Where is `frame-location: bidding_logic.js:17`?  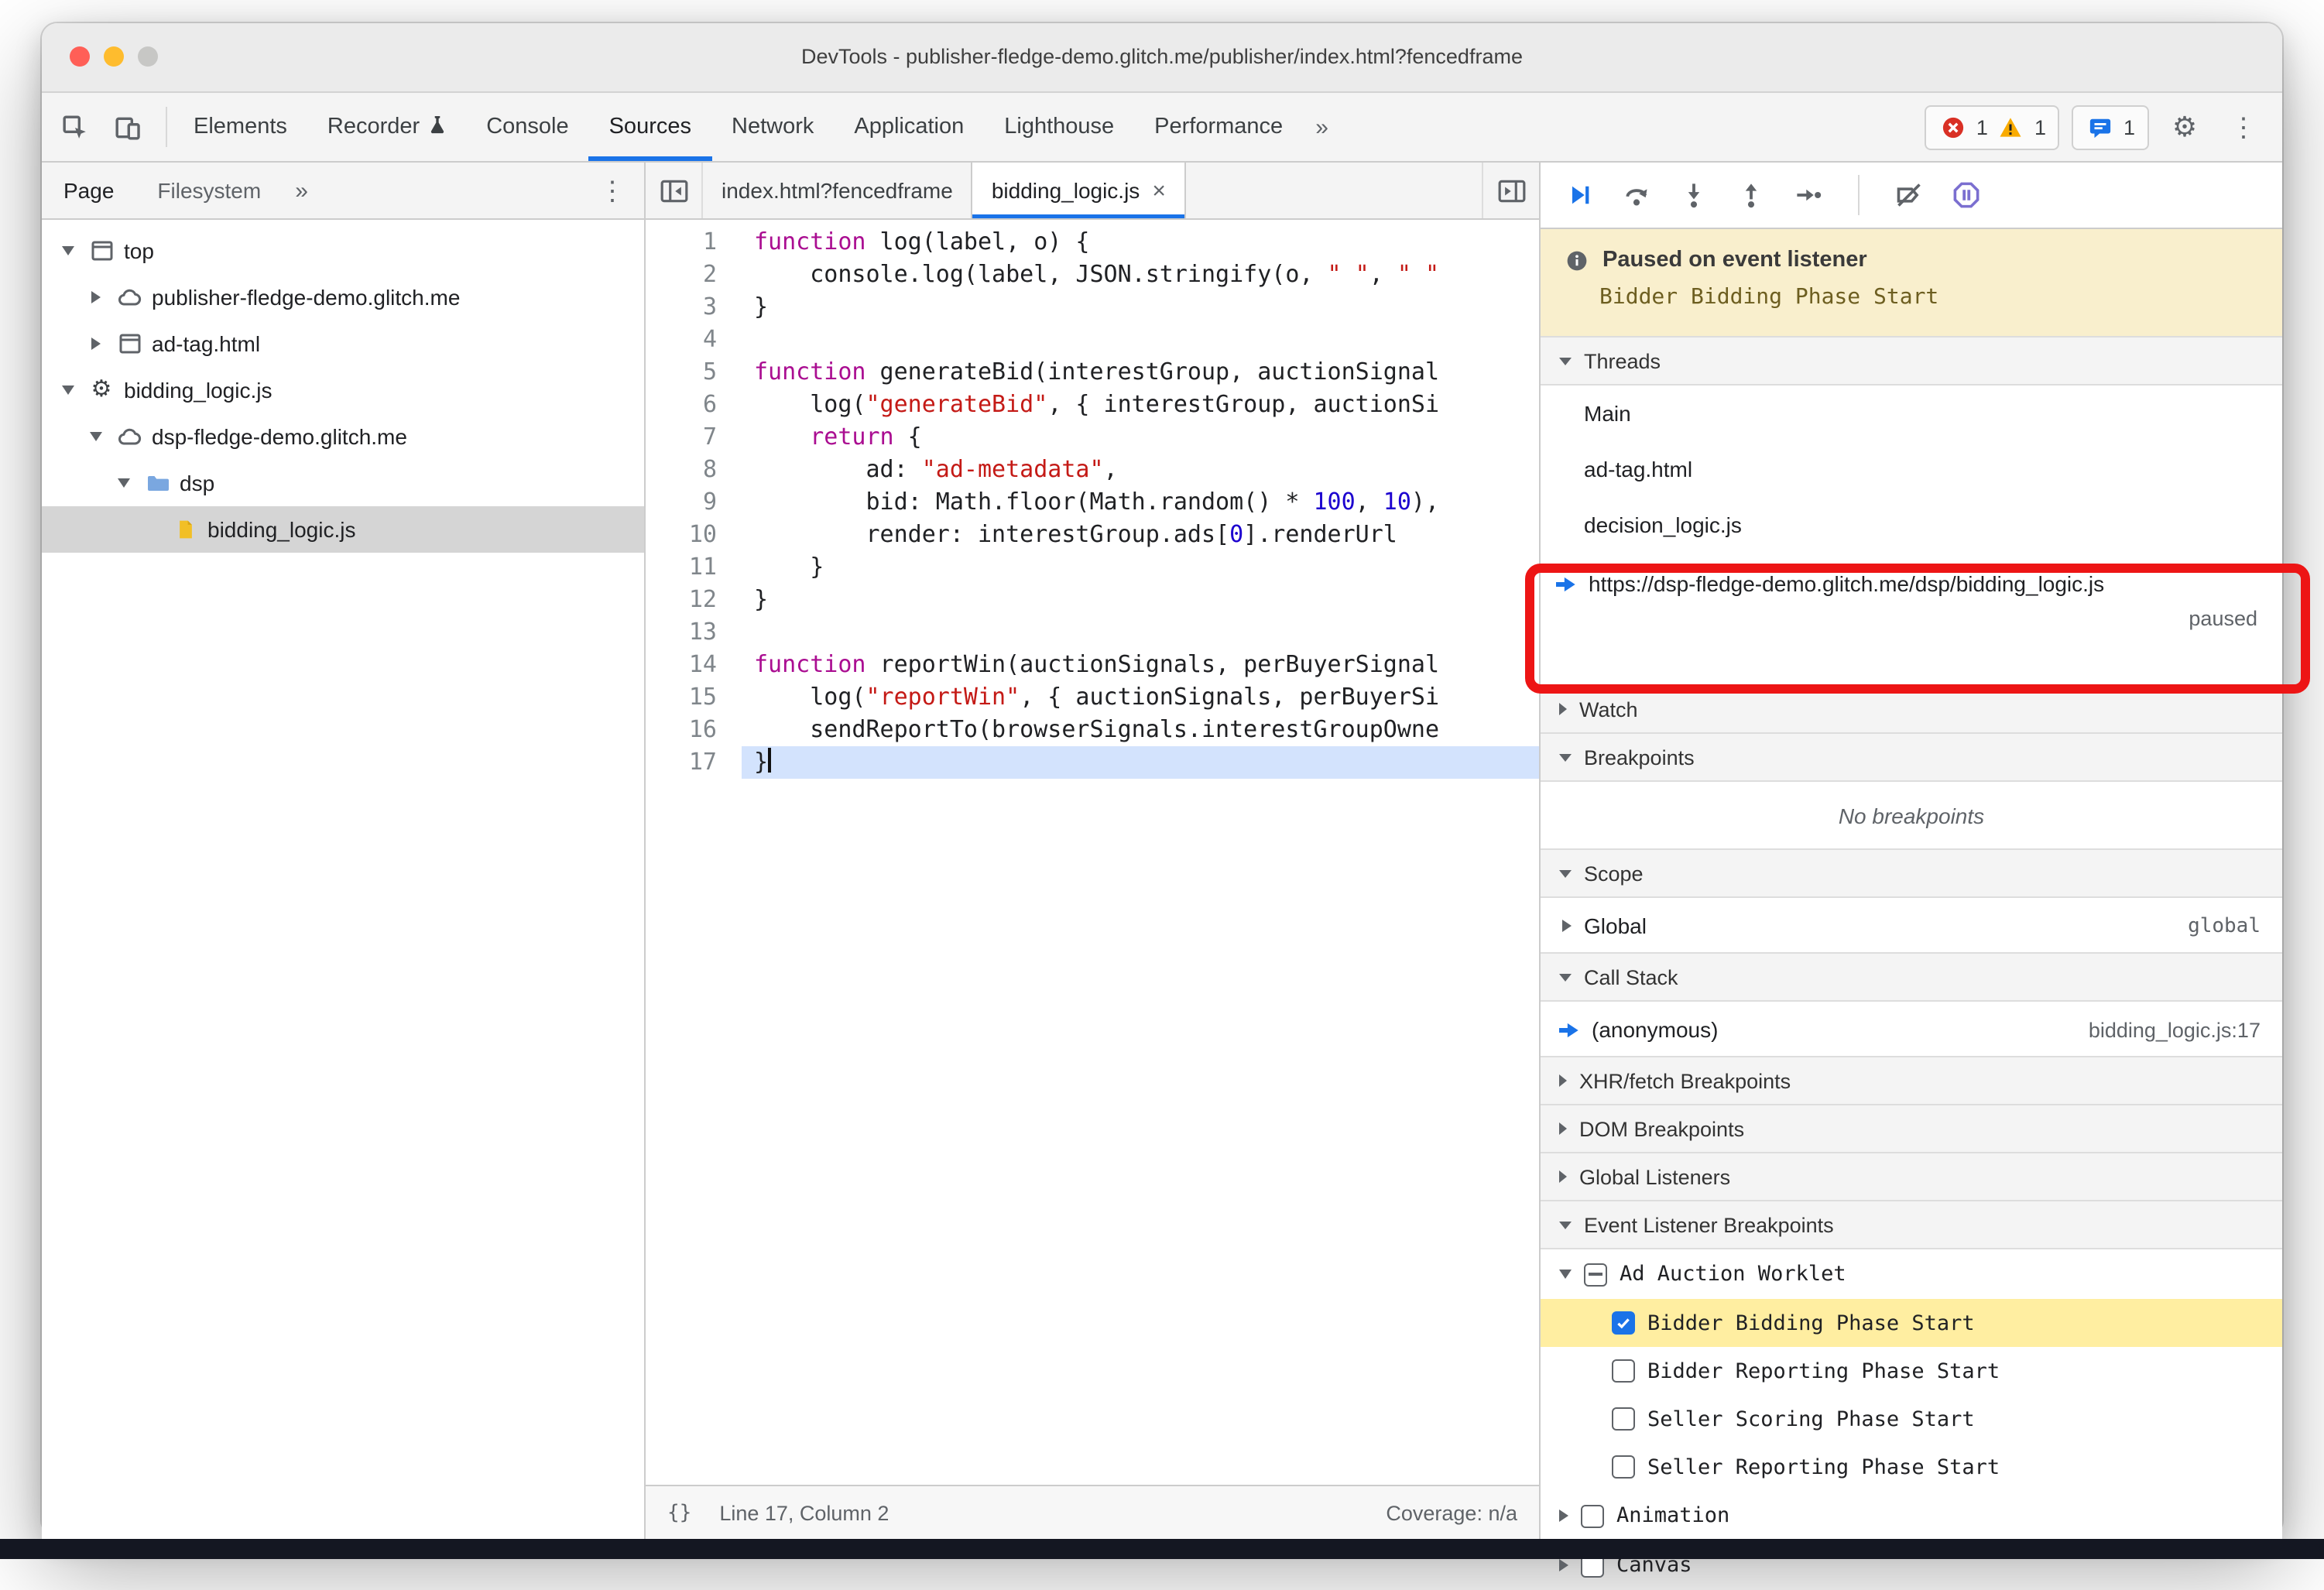
frame-location: bidding_logic.js:17 is located at coordinates (2185, 1029).